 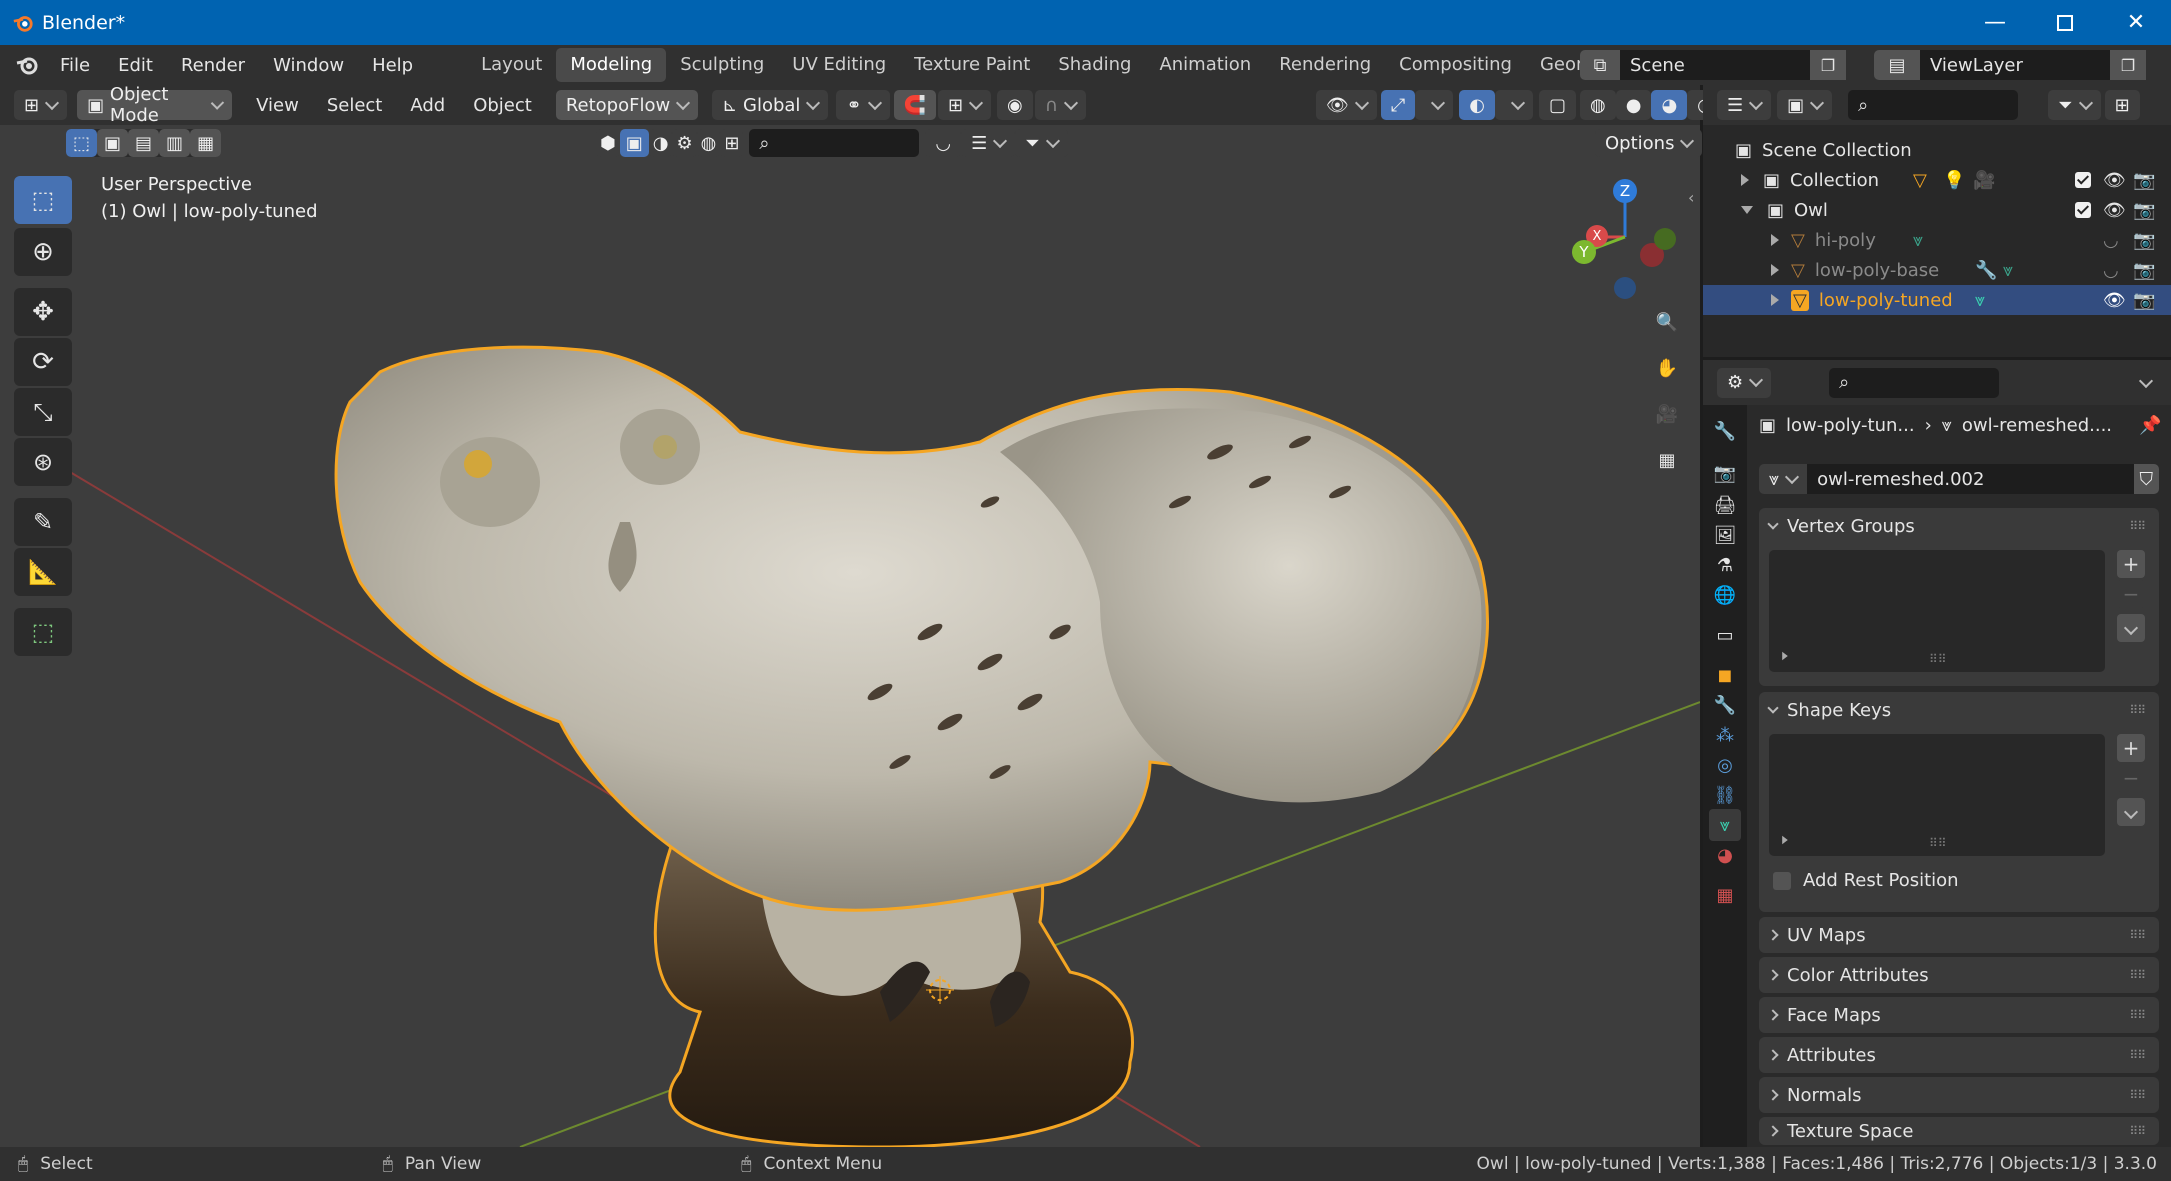 I want to click on minimize-button: —, so click(x=1995, y=22).